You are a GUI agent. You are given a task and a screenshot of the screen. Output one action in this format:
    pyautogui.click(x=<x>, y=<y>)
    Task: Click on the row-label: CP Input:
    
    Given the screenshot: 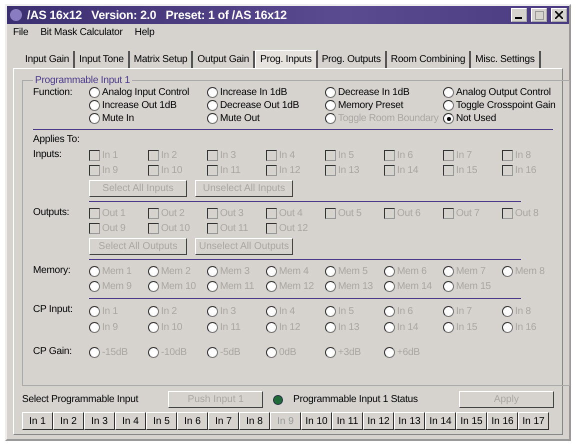 What is the action you would take?
    pyautogui.click(x=53, y=310)
    